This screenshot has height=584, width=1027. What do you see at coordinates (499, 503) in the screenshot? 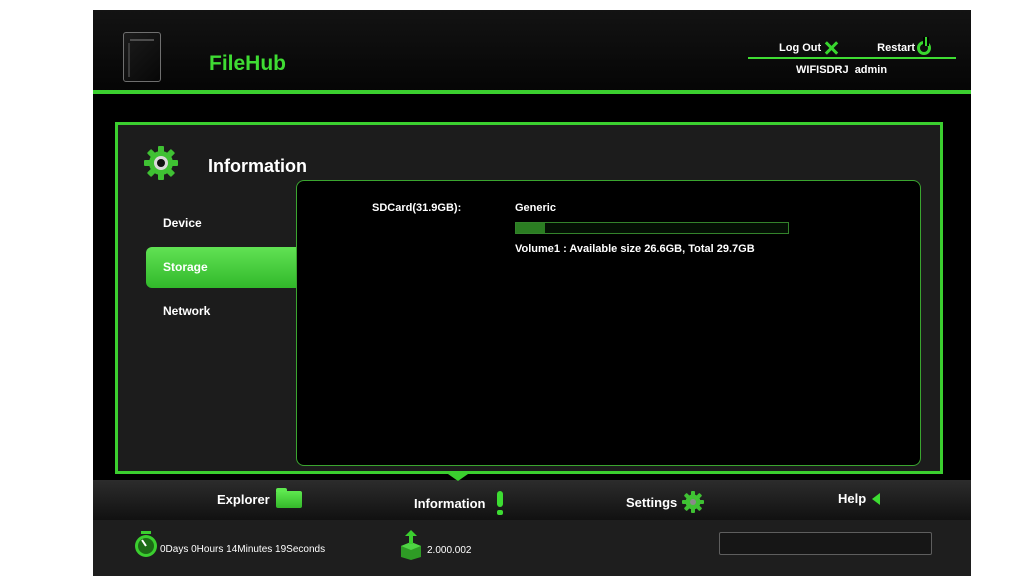
I see `exclamation-icon` at bounding box center [499, 503].